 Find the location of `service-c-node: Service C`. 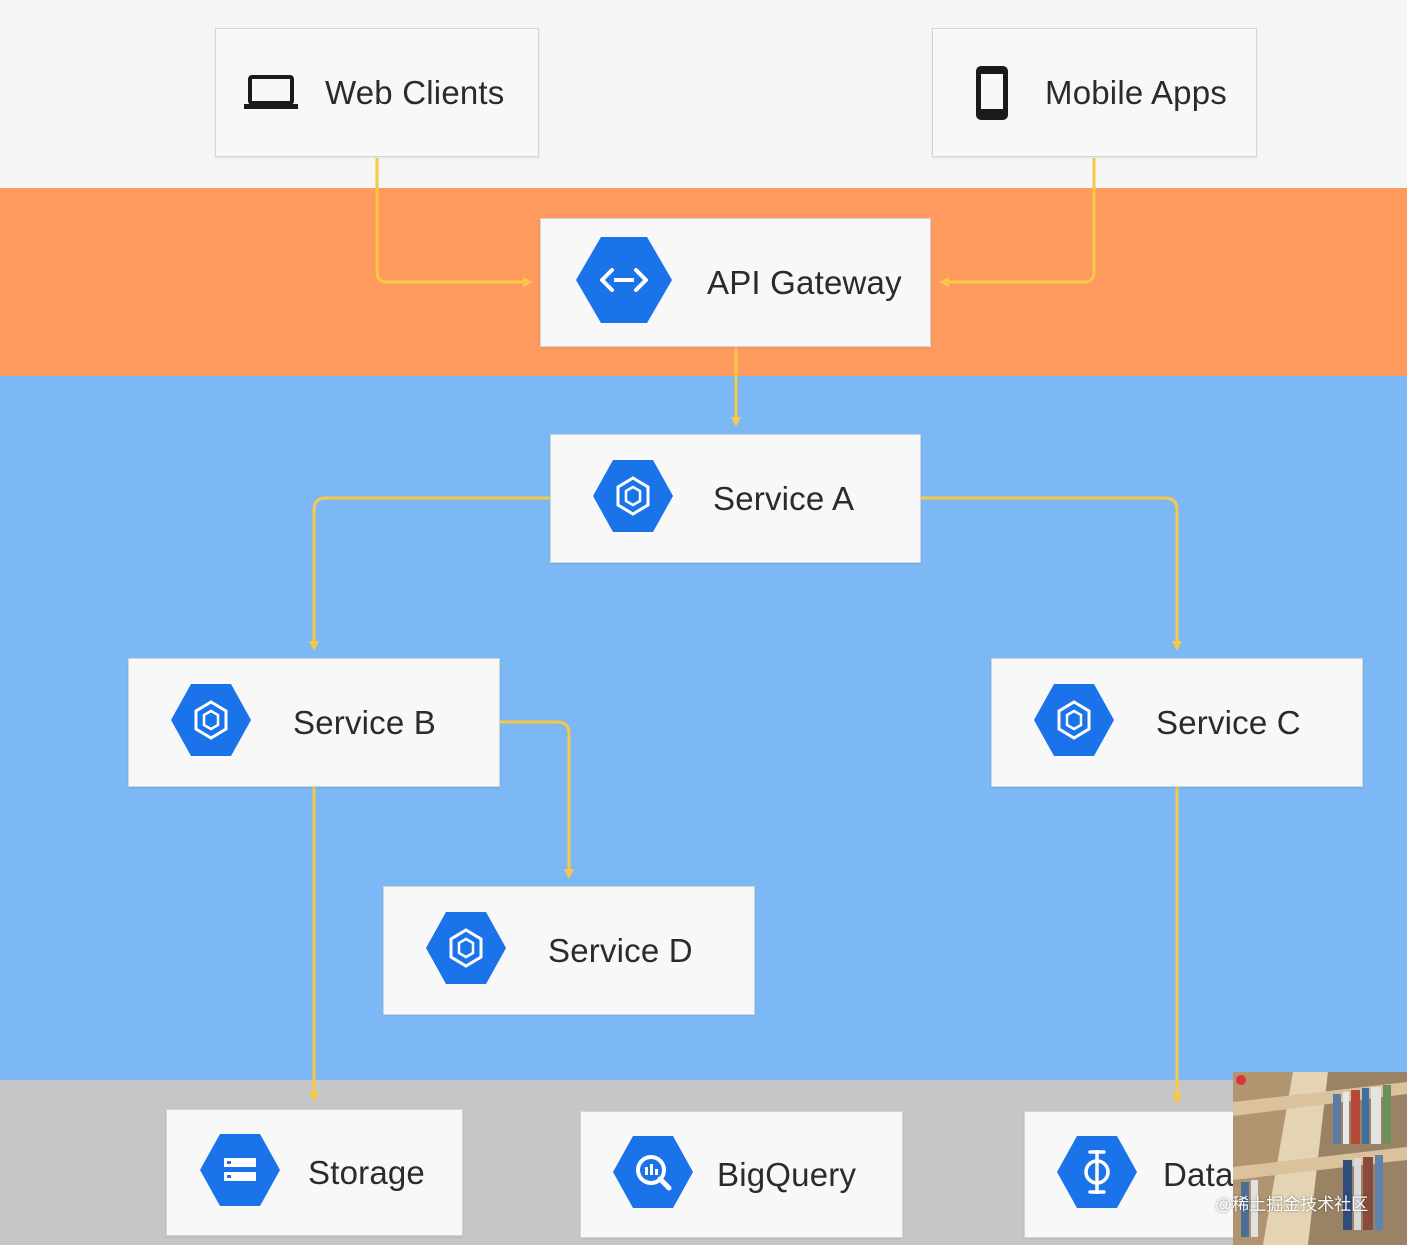

service-c-node: Service C is located at coordinates (1177, 722).